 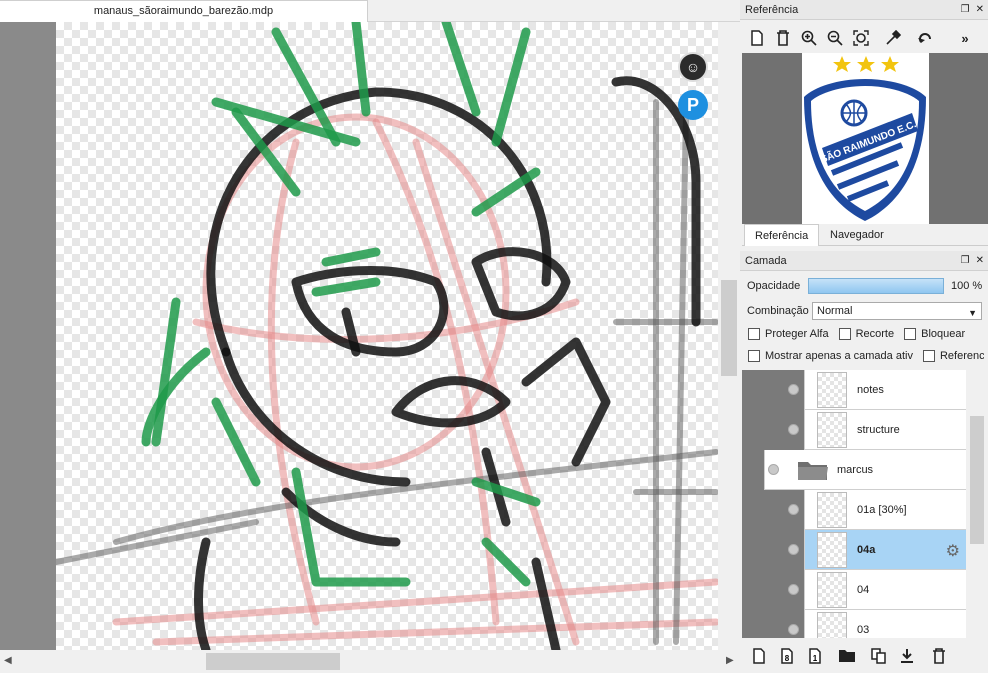 What do you see at coordinates (866, 550) in the screenshot?
I see `layer-name: 04a` at bounding box center [866, 550].